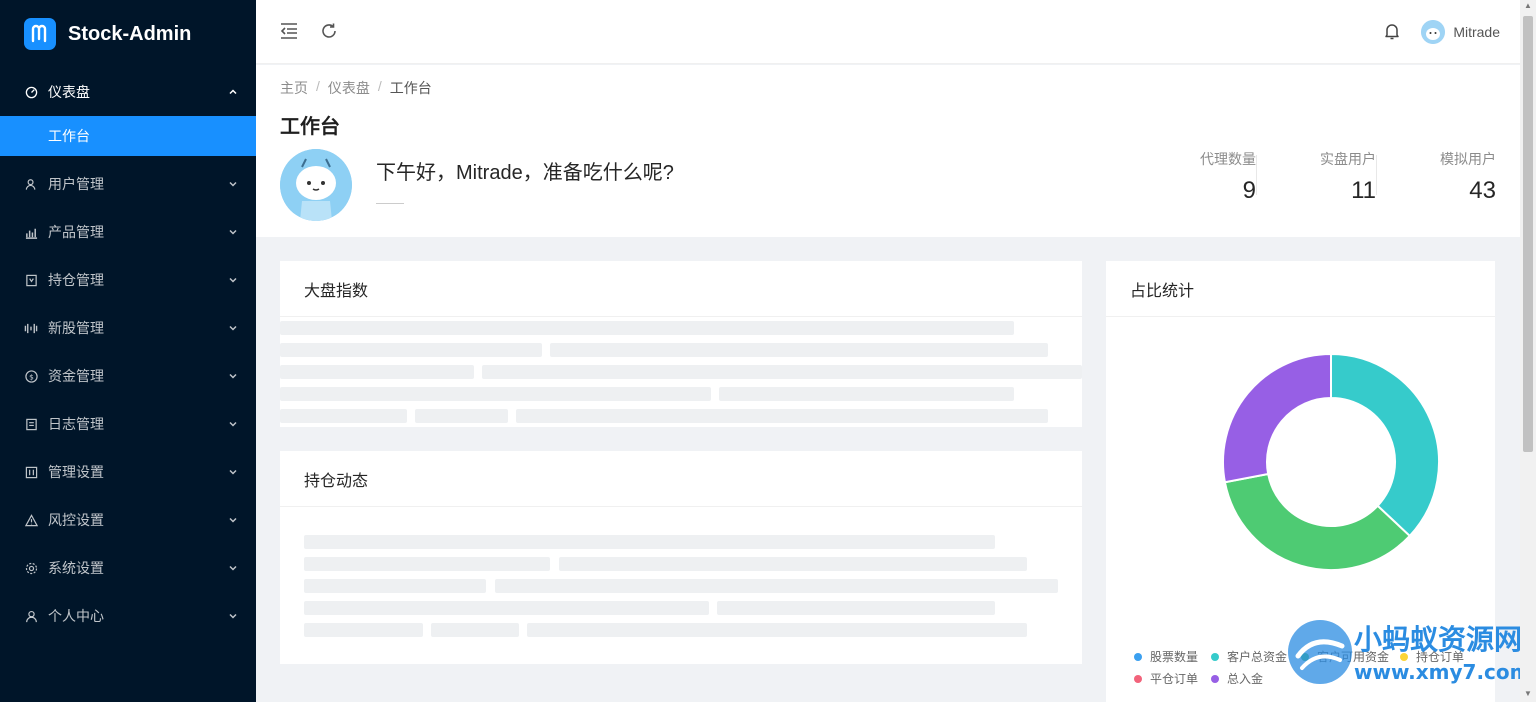  Describe the element at coordinates (233, 92) in the screenshot. I see `chevron-up-icon` at that location.